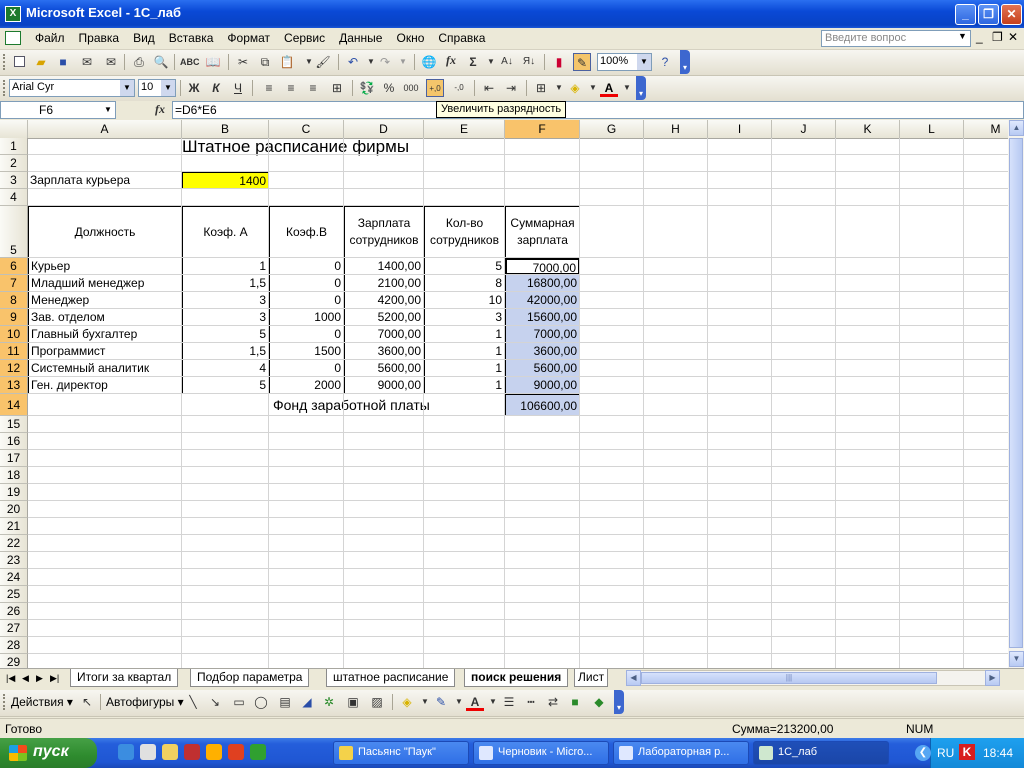  What do you see at coordinates (575, 88) in the screenshot?
I see `fill-color-icon: ◈` at bounding box center [575, 88].